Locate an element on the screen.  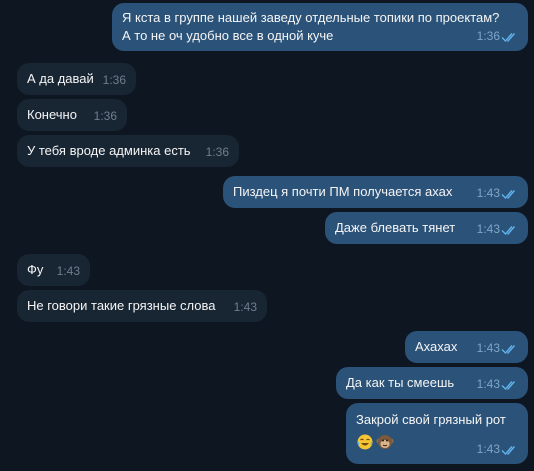
message-text: Да как ты смеешь is located at coordinates (400, 382).